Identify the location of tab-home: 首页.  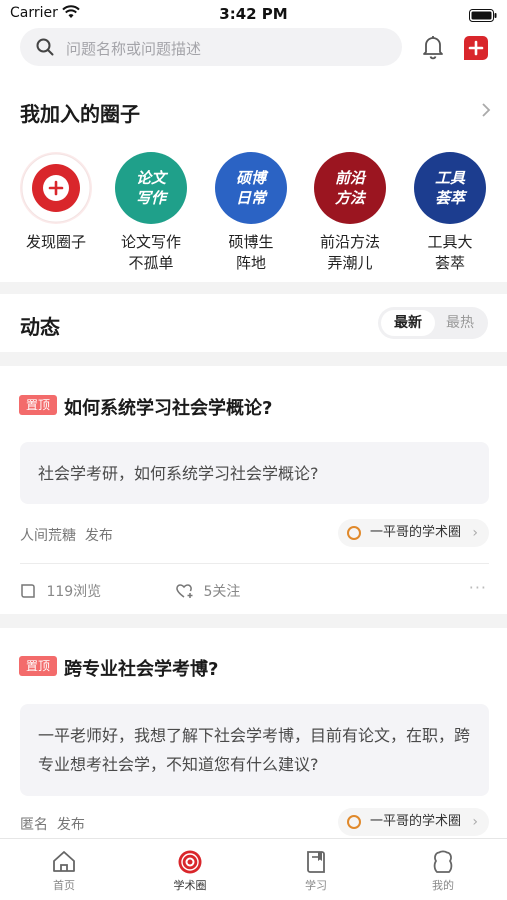
(64, 871).